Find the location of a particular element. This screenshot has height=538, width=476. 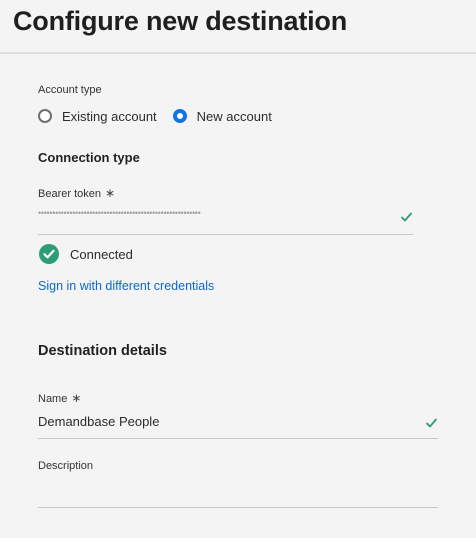

bearer-token-label-text: Bearer token is located at coordinates (69, 194).